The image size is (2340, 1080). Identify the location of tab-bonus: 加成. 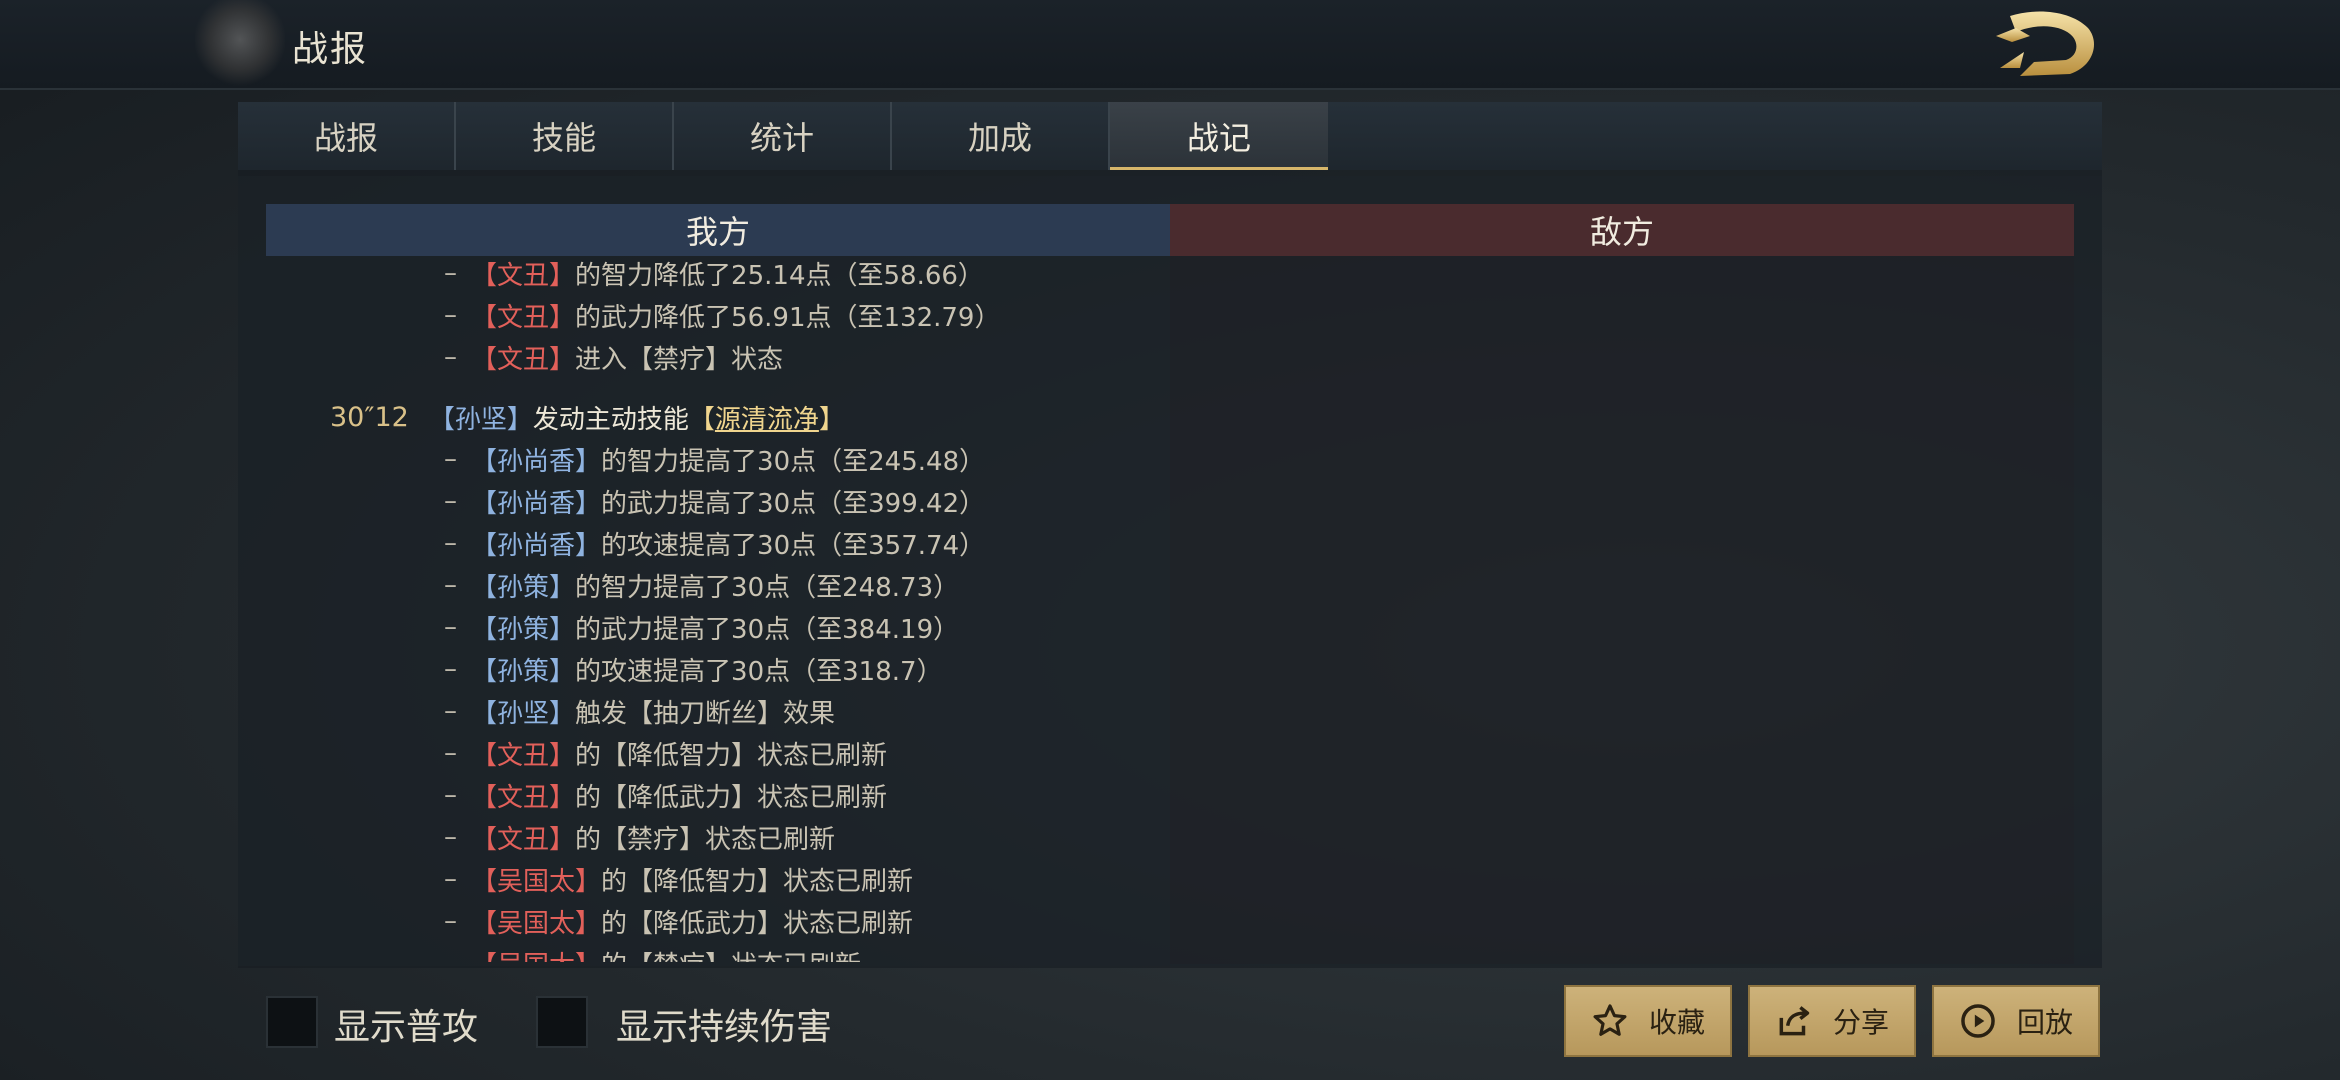
(1001, 136).